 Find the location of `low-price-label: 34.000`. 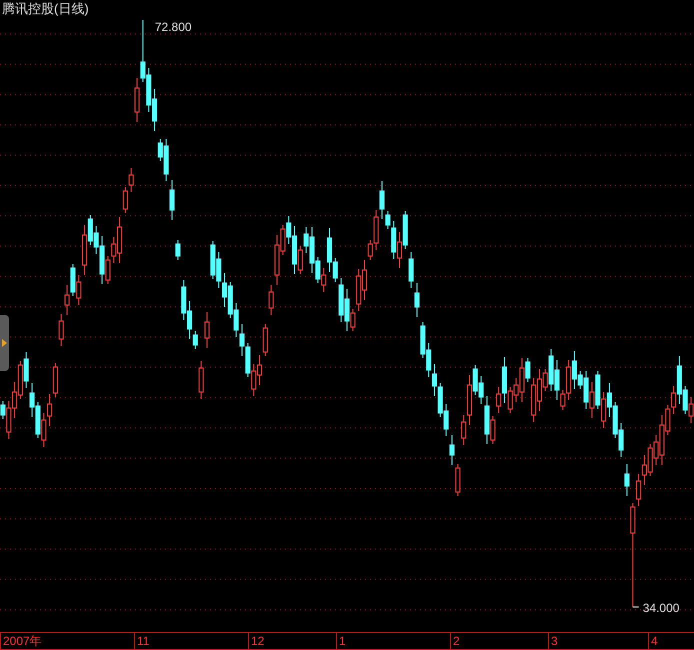

low-price-label: 34.000 is located at coordinates (661, 608).